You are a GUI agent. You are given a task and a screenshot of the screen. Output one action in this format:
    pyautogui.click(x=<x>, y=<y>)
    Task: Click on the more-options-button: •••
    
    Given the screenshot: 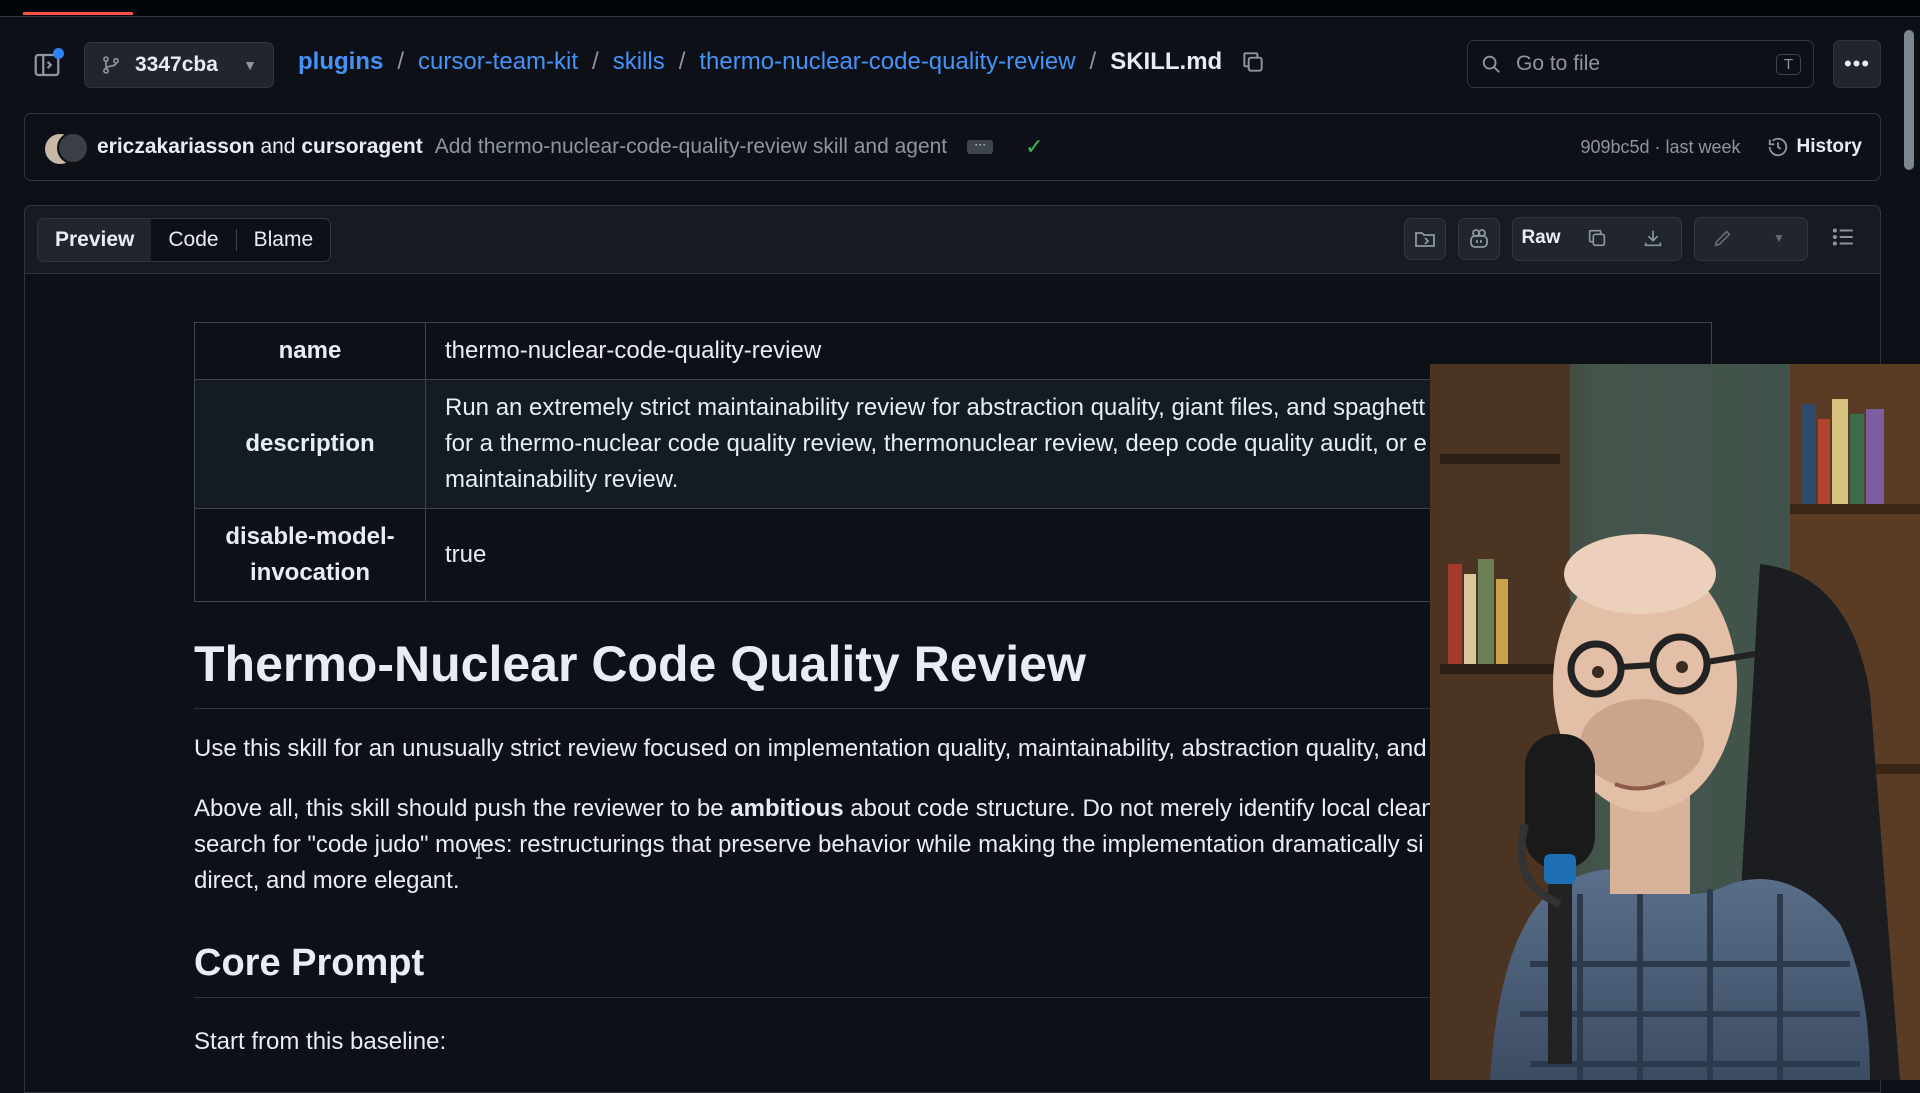 What is the action you would take?
    pyautogui.click(x=1857, y=64)
    